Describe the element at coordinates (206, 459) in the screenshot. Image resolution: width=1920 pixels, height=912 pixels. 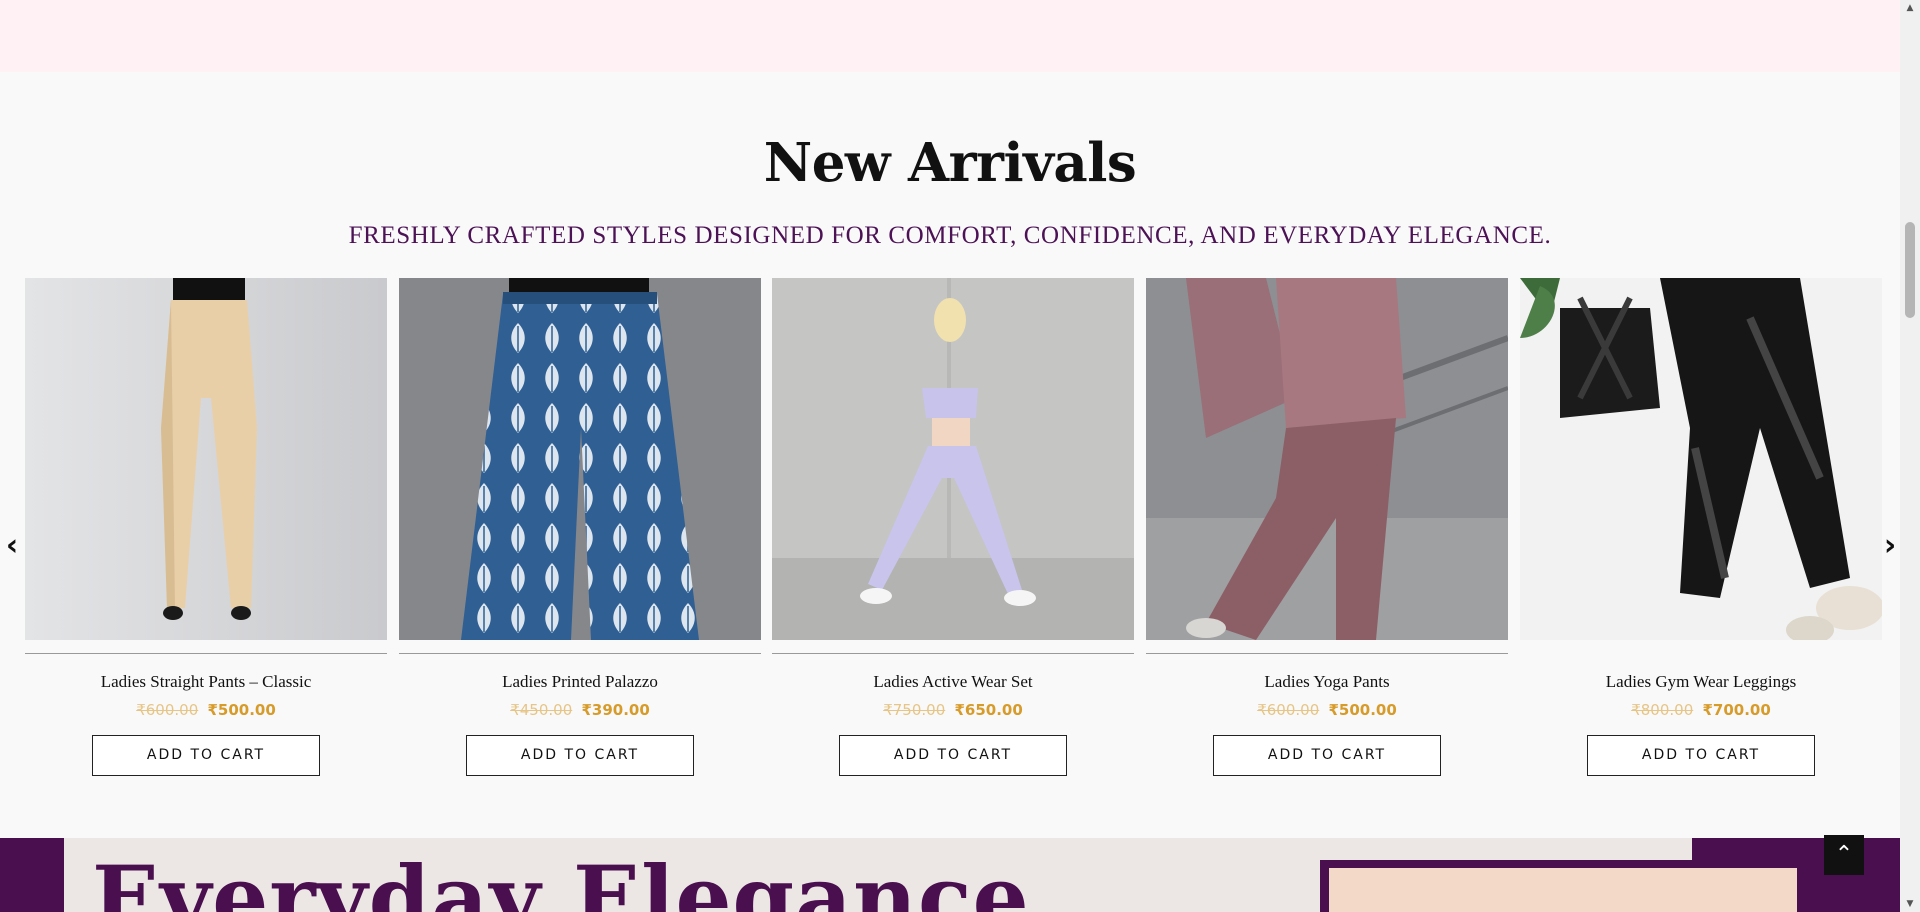
I see `product-image-straight-pants` at that location.